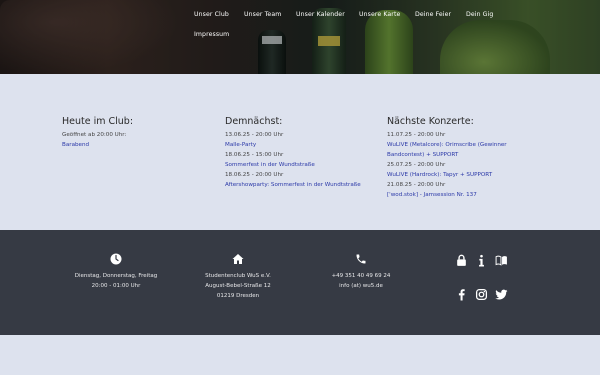  Describe the element at coordinates (142, 145) in the screenshot. I see `today-event-link: Barabend` at that location.